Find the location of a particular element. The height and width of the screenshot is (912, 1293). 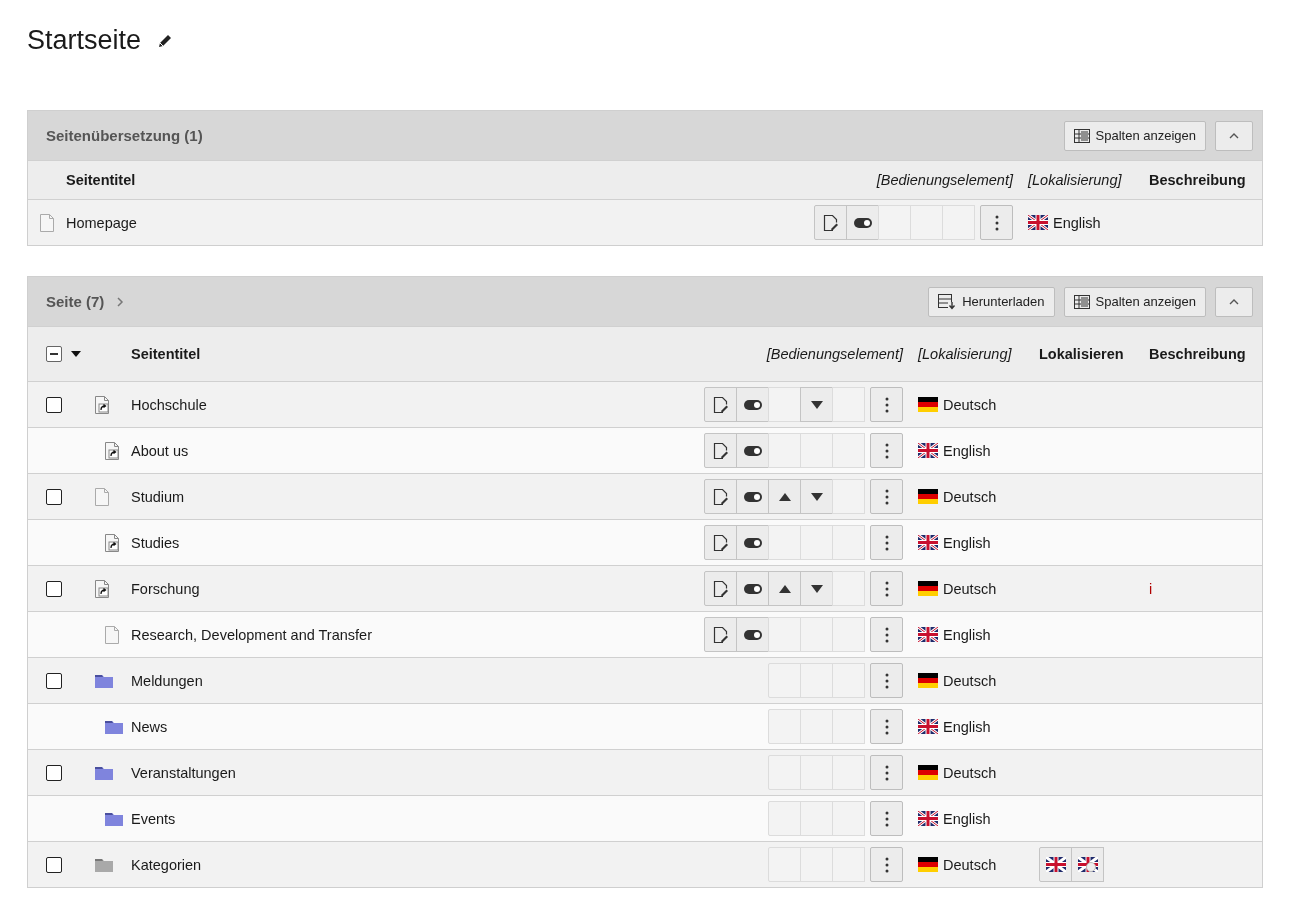

page-title-link: Kategorien is located at coordinates (449, 864).